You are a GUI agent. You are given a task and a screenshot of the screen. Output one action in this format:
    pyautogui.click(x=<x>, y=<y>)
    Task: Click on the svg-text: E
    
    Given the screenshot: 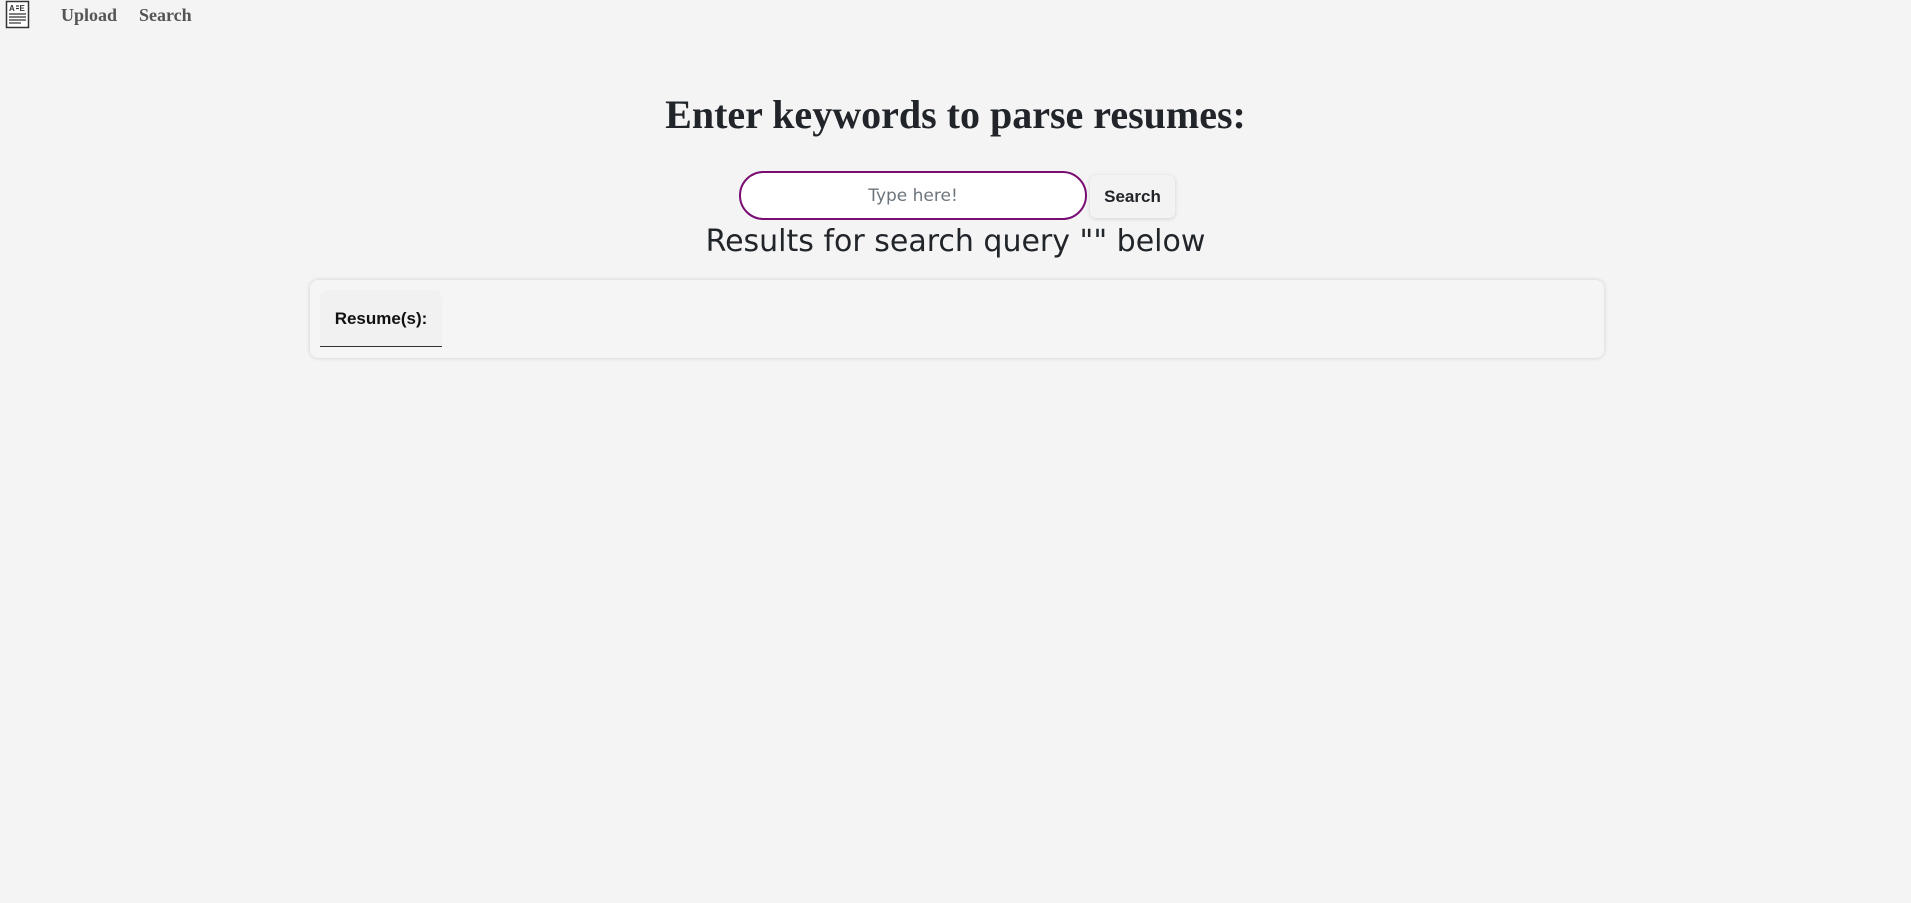 What is the action you would take?
    pyautogui.click(x=23, y=8)
    